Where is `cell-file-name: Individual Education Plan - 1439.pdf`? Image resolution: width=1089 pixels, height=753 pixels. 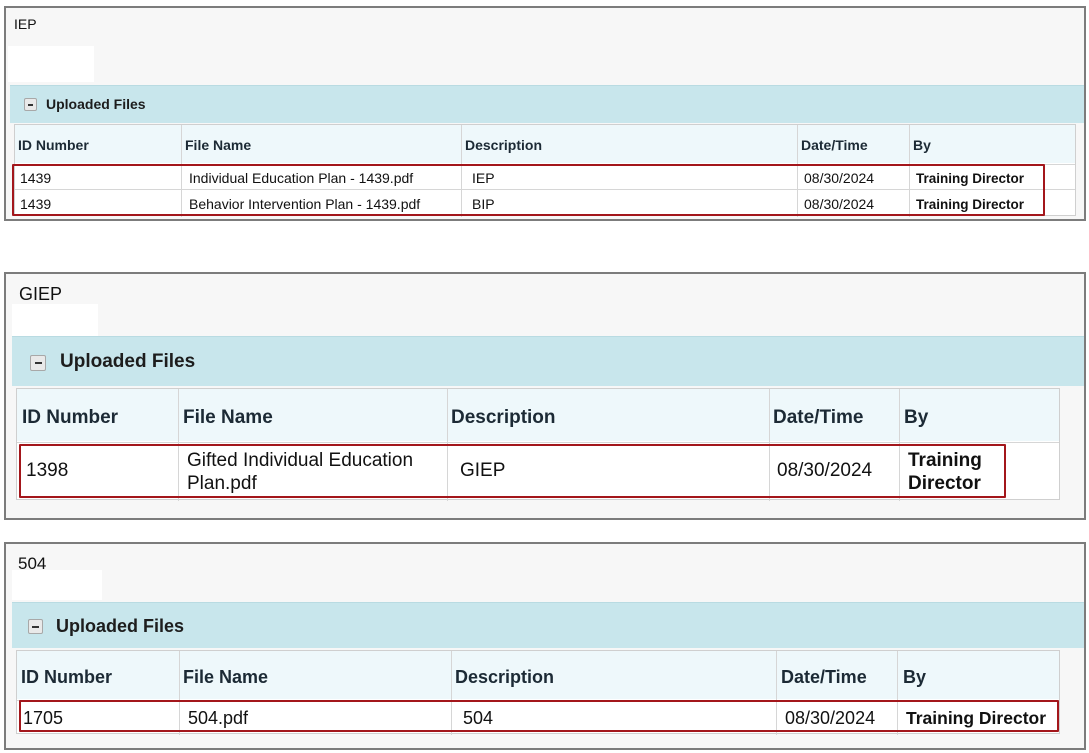 cell-file-name: Individual Education Plan - 1439.pdf is located at coordinates (301, 178).